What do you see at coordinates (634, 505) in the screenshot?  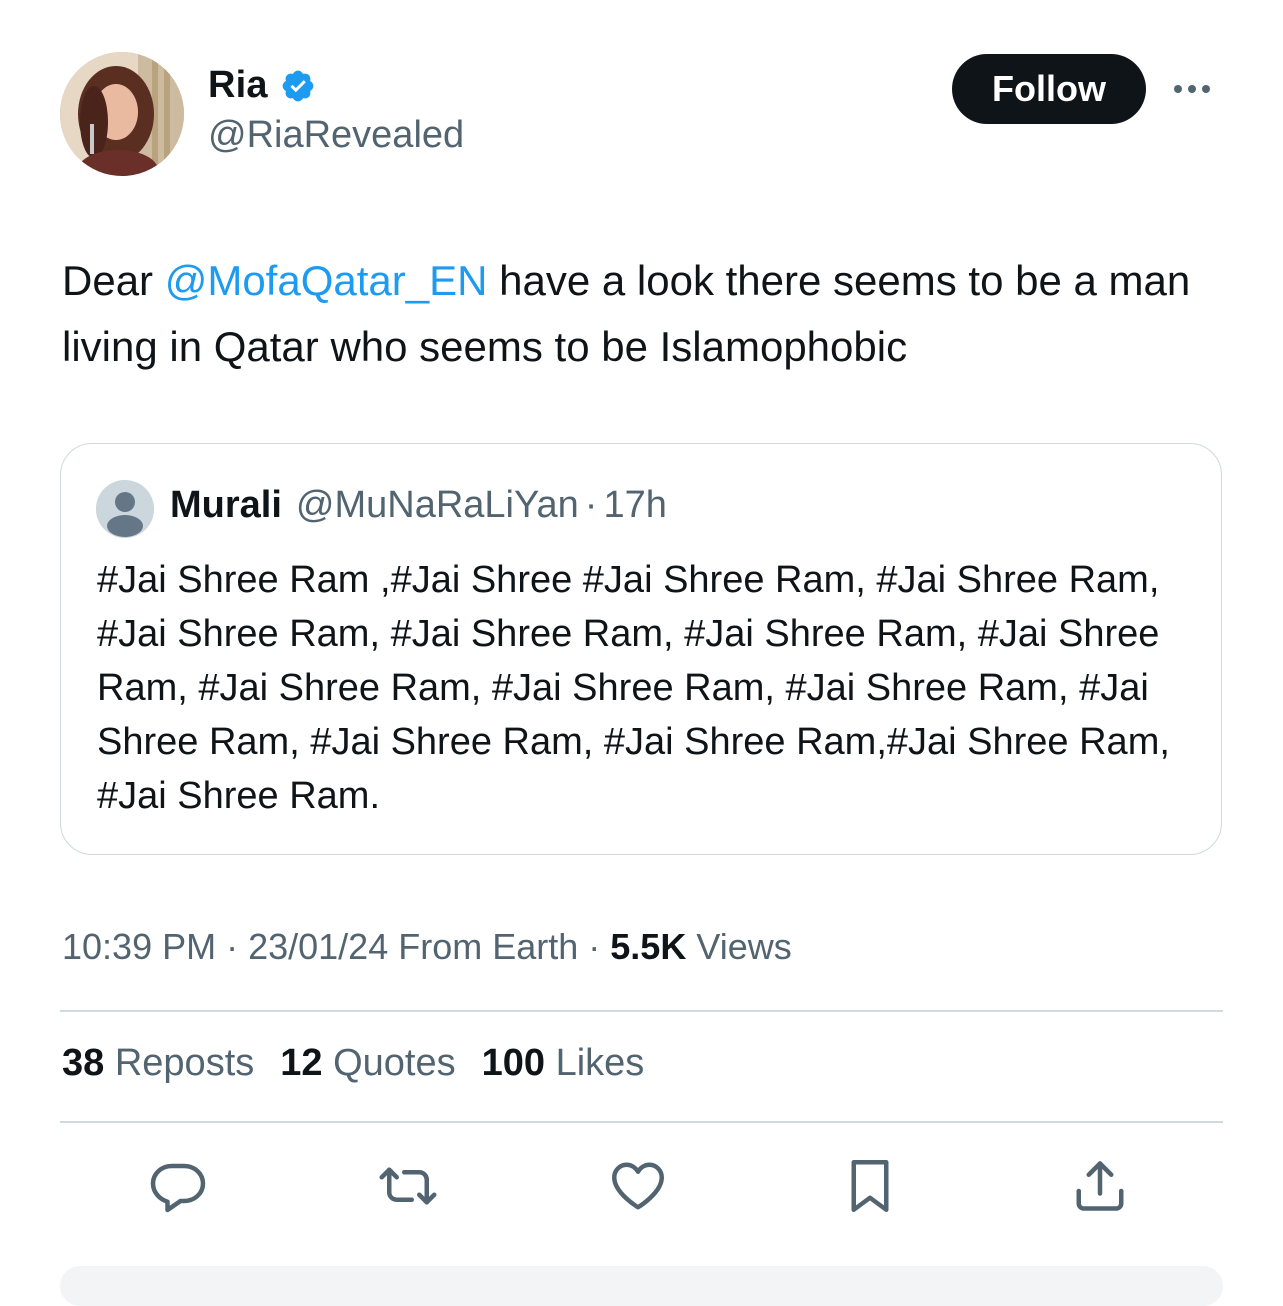 I see `quoted-time: 17h` at bounding box center [634, 505].